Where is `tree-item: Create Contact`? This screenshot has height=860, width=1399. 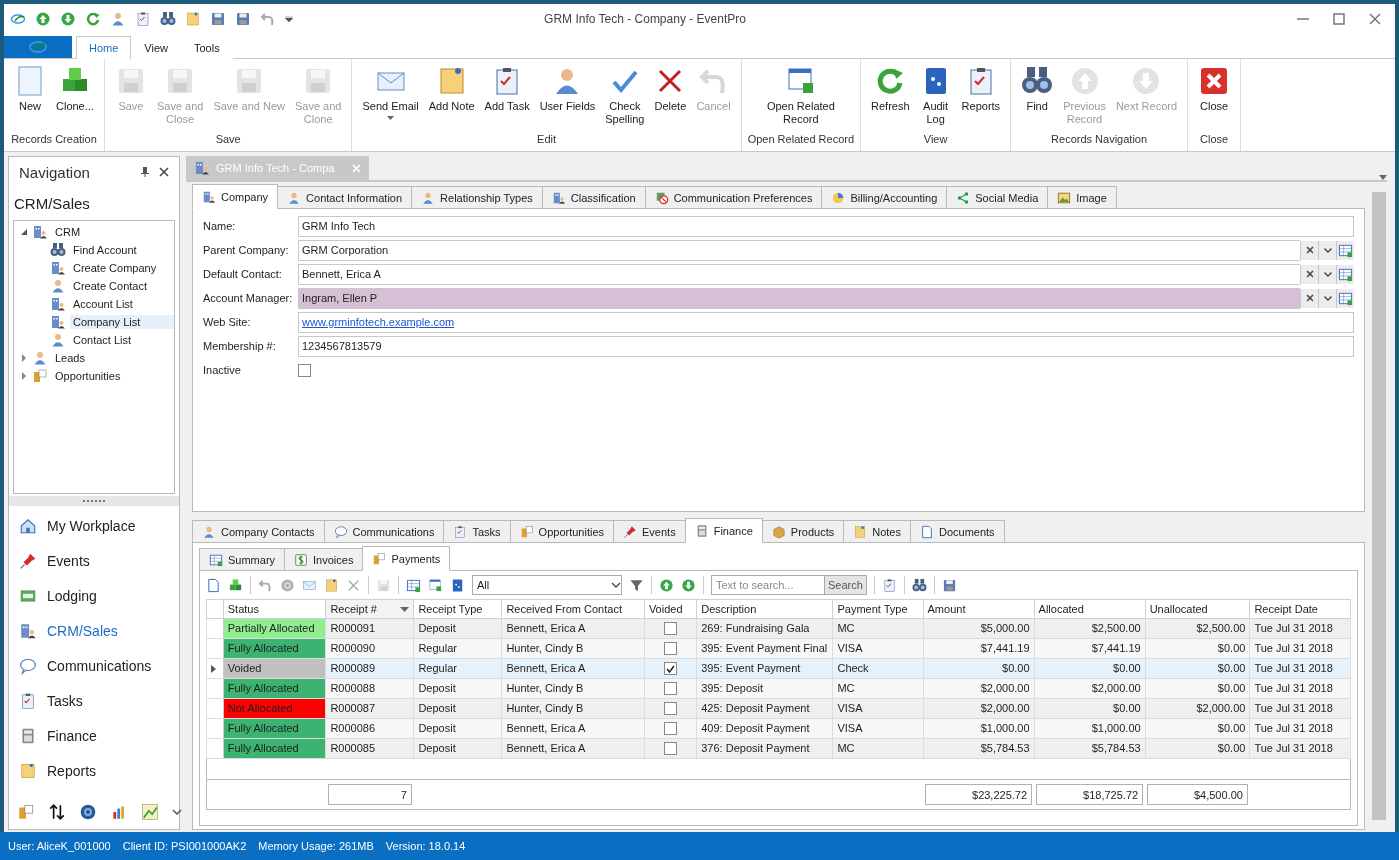
tree-item: Create Contact is located at coordinates (110, 286).